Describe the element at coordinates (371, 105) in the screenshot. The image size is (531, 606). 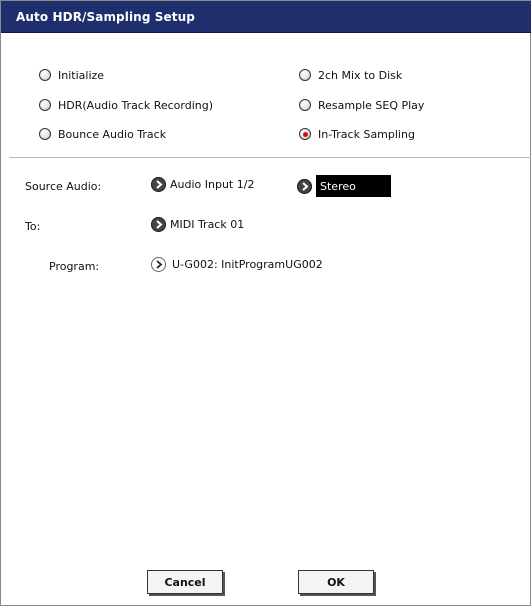
I see `radio-label: Resample SEQ Play` at that location.